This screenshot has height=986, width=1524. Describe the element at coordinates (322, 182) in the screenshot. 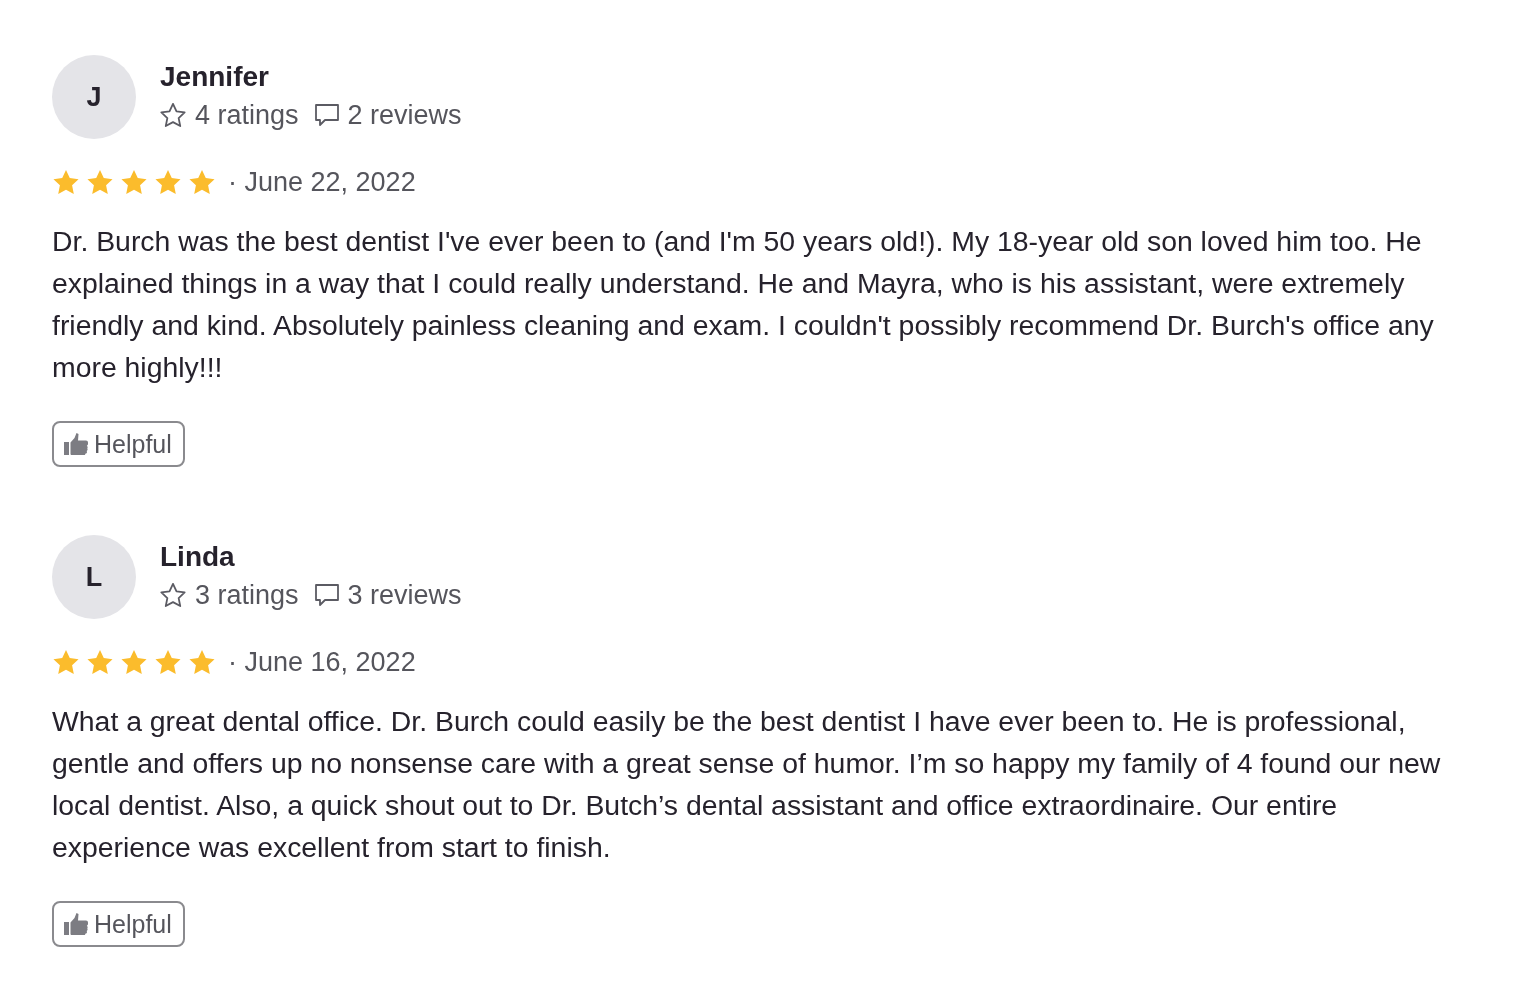

I see `review-date: · June 22, 2022` at that location.